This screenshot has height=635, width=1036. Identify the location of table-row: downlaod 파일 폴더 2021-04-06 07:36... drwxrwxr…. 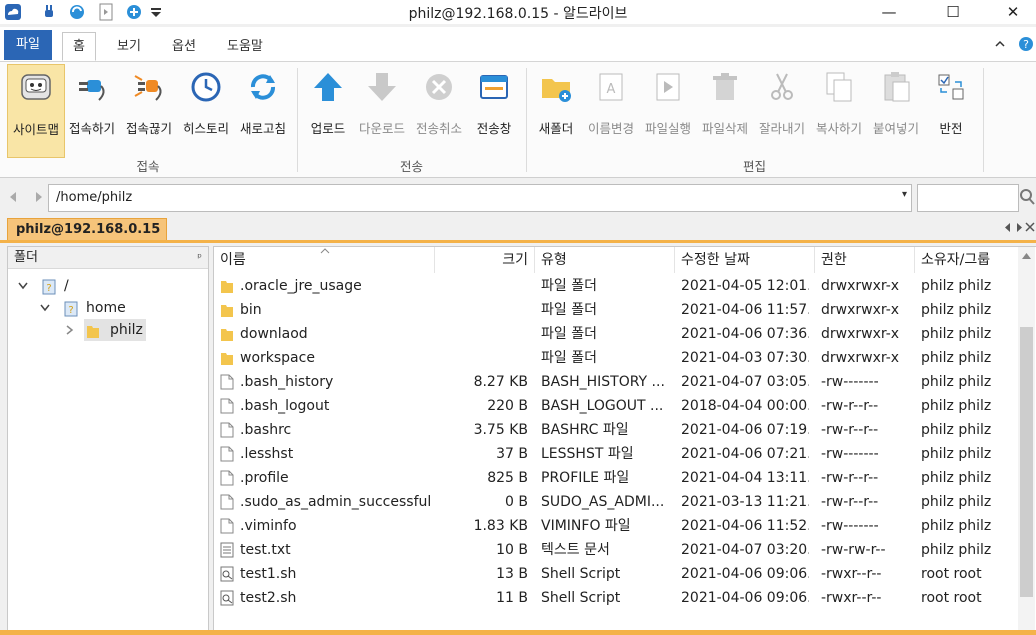
(614, 334).